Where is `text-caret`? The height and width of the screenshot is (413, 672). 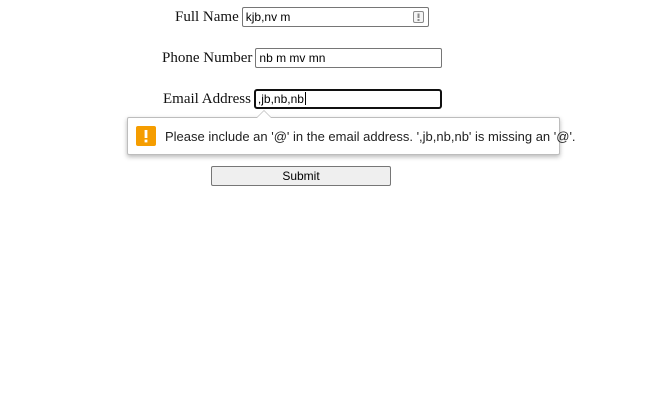 text-caret is located at coordinates (305, 98).